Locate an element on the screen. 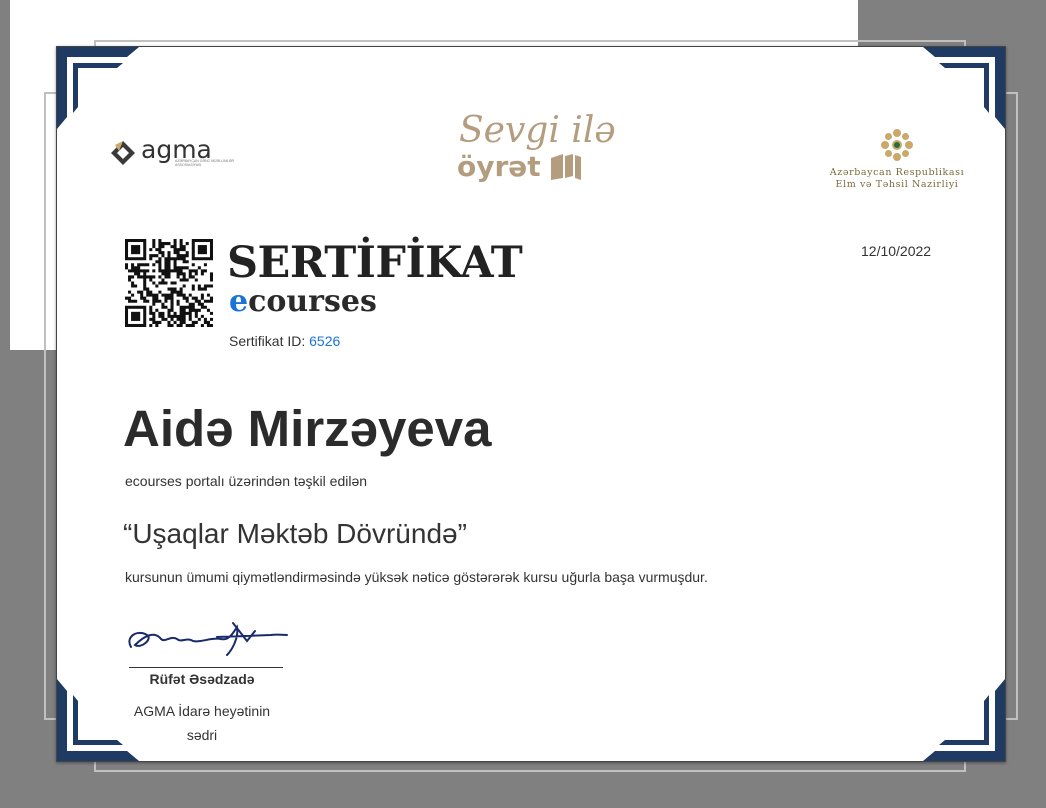 This screenshot has height=808, width=1046. certificate-id-label: Sertifikat ID: is located at coordinates (269, 341).